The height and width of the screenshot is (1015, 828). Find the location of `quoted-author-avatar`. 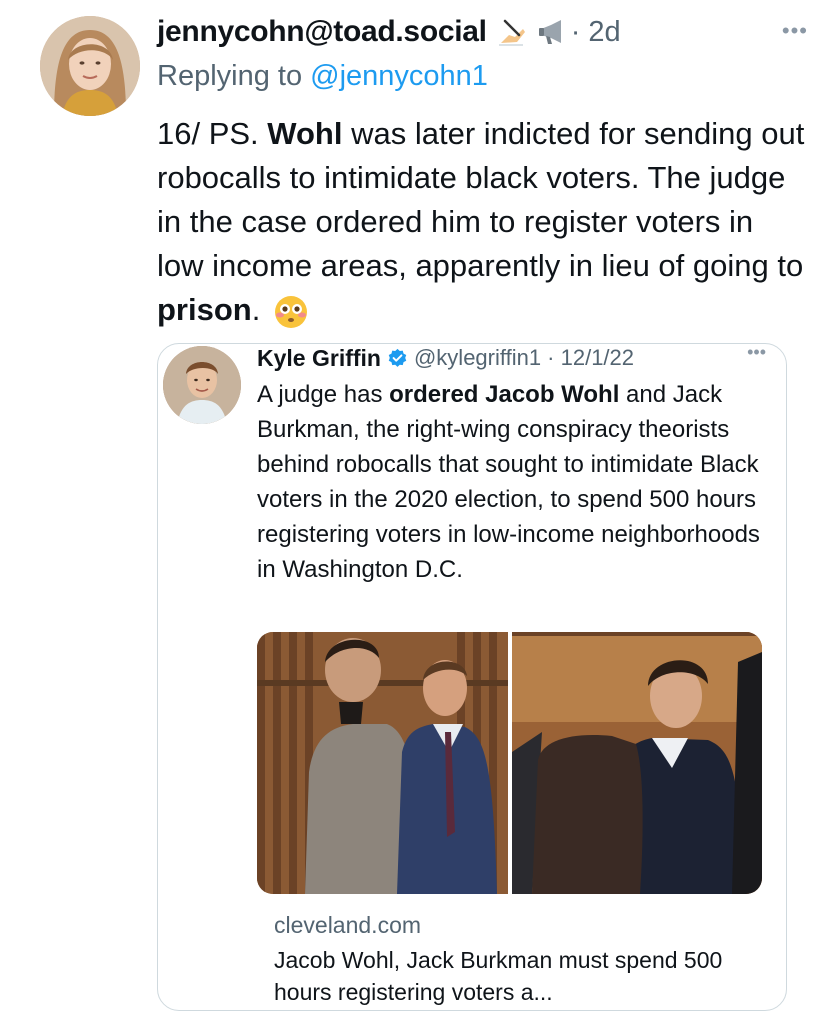

quoted-author-avatar is located at coordinates (202, 385).